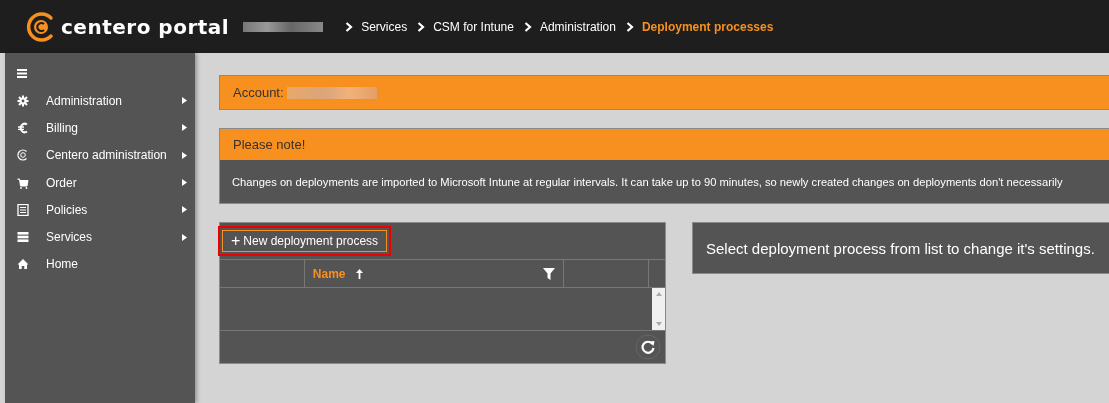  Describe the element at coordinates (23, 264) in the screenshot. I see `home-icon` at that location.